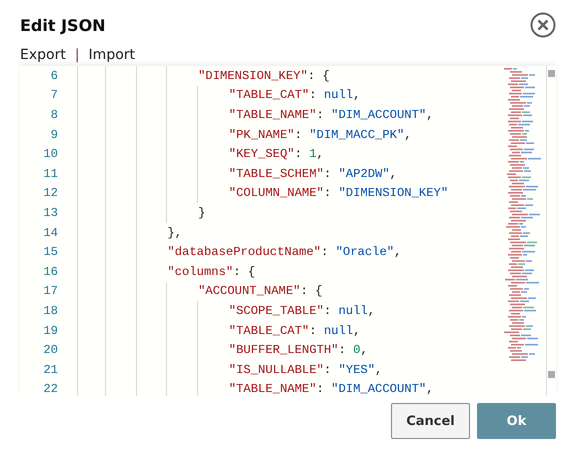 This screenshot has height=451, width=576. What do you see at coordinates (338, 193) in the screenshot?
I see `code-line: "COLUMN_NAME": "DIMENSION_KEY"` at bounding box center [338, 193].